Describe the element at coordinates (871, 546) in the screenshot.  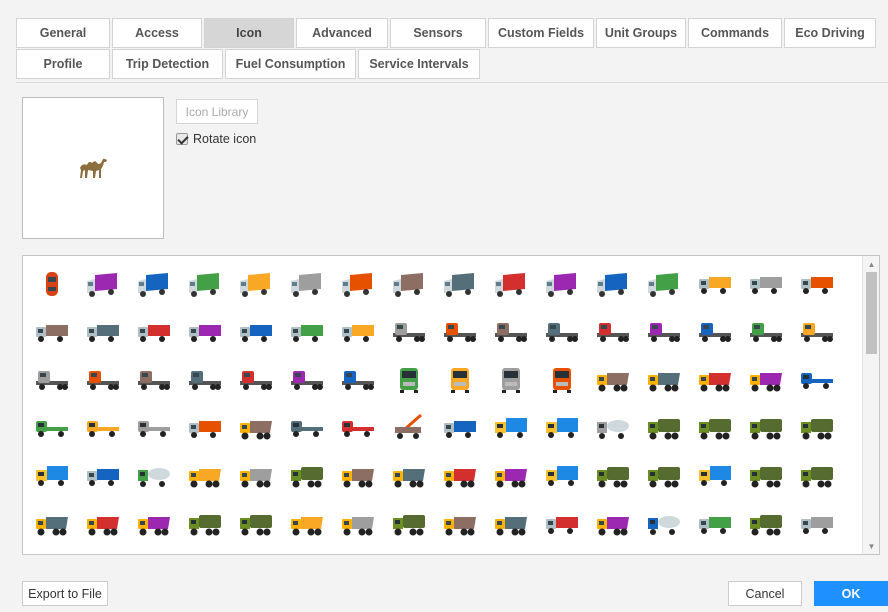
I see `scroll-down-arrow-icon: ▼` at that location.